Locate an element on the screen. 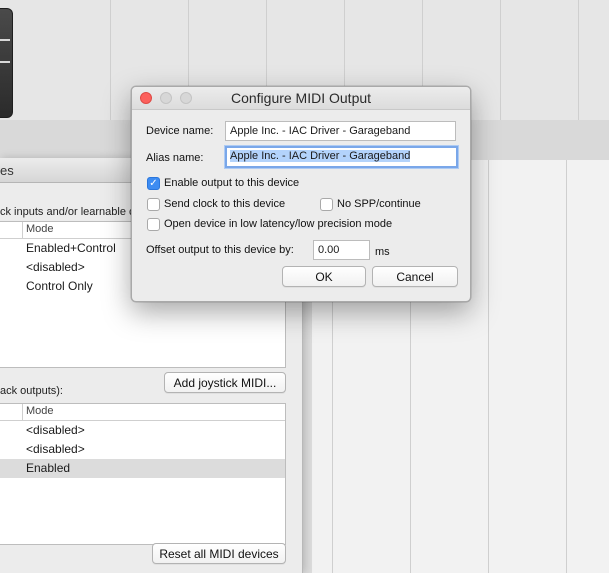 The height and width of the screenshot is (573, 609). mode-cell: Control Only is located at coordinates (59, 286).